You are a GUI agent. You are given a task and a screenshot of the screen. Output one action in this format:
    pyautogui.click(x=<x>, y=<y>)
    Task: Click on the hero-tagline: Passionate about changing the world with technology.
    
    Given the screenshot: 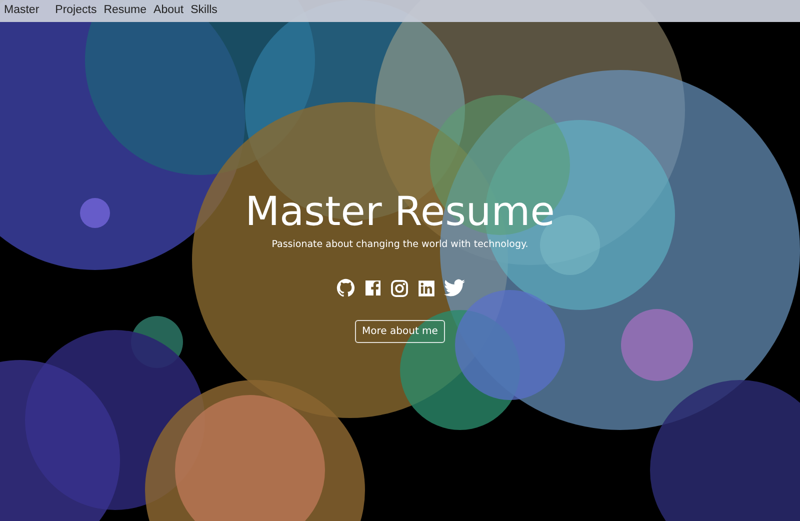 What is the action you would take?
    pyautogui.click(x=400, y=245)
    